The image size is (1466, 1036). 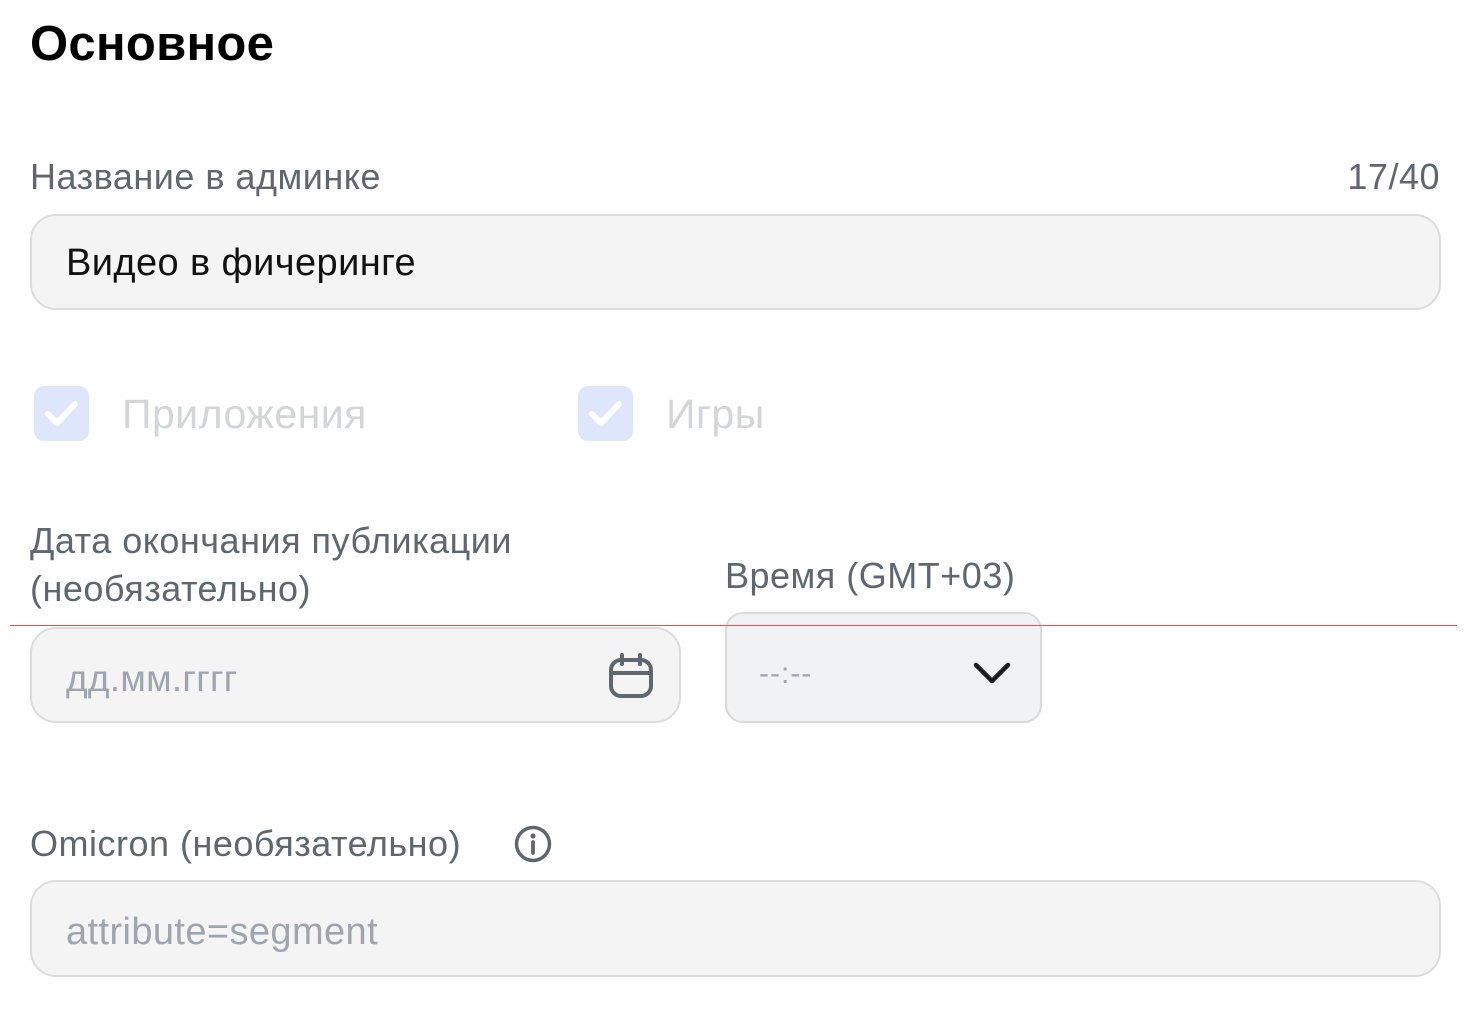 I want to click on end-date-placeholder: дд.мм.гггг, so click(x=152, y=678).